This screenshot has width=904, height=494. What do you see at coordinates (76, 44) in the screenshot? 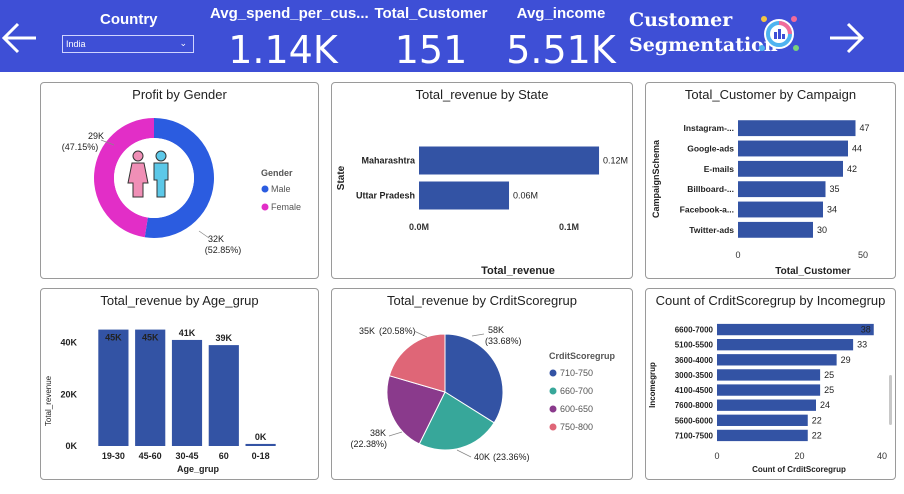
I see `country-selected-value: India` at bounding box center [76, 44].